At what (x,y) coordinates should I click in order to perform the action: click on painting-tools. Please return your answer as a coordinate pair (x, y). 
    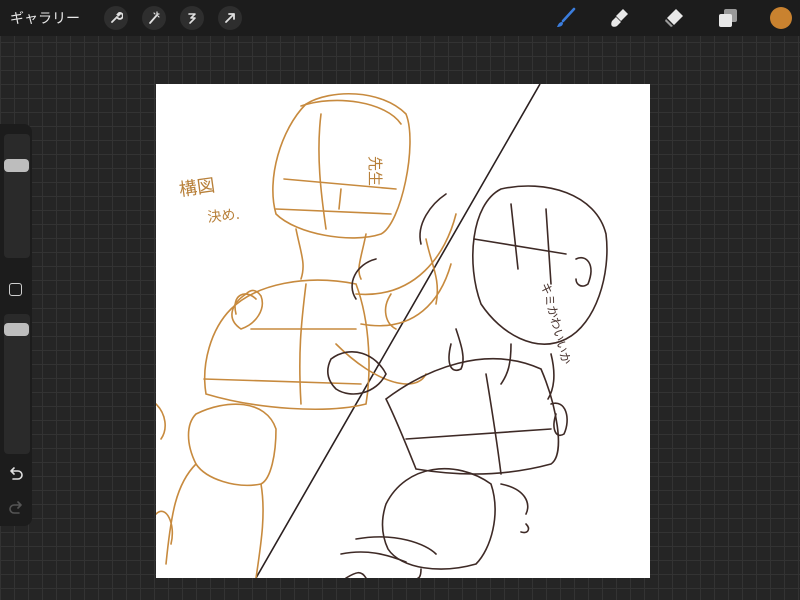
    Looking at the image, I should click on (663, 18).